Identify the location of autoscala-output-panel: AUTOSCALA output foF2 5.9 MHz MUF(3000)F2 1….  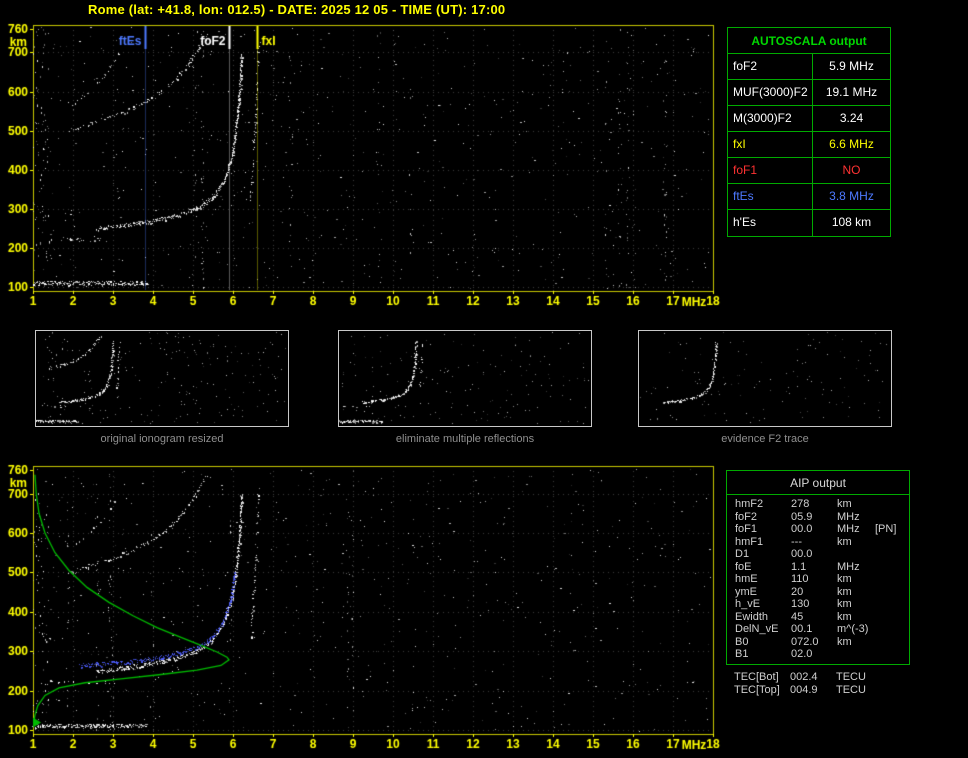
(809, 132).